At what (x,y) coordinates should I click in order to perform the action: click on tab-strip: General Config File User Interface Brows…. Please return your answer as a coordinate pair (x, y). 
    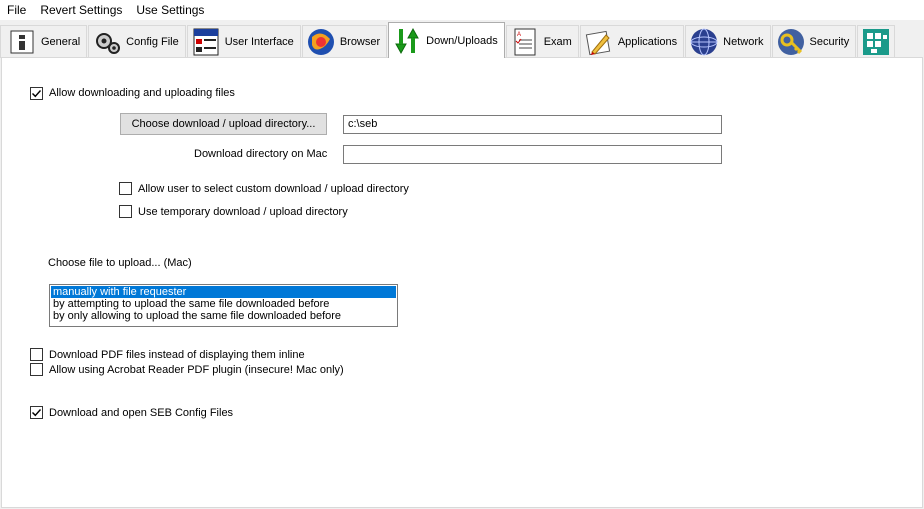
    Looking at the image, I should click on (462, 39).